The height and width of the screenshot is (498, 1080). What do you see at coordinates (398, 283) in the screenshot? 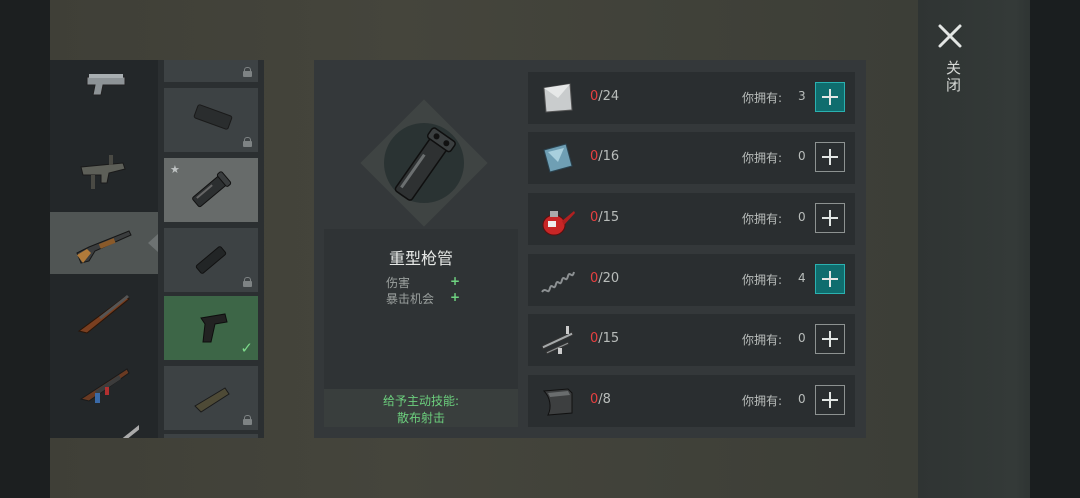
I see `stat-label: 伤害` at bounding box center [398, 283].